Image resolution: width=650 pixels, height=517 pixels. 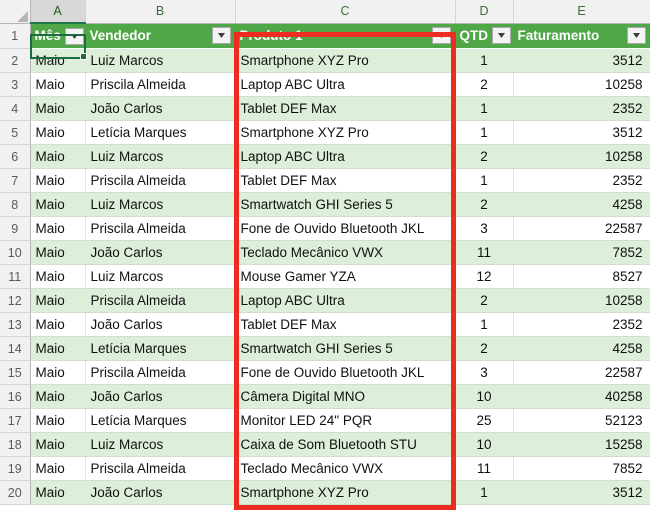 I want to click on cell-faturamento: 3512, so click(x=581, y=60).